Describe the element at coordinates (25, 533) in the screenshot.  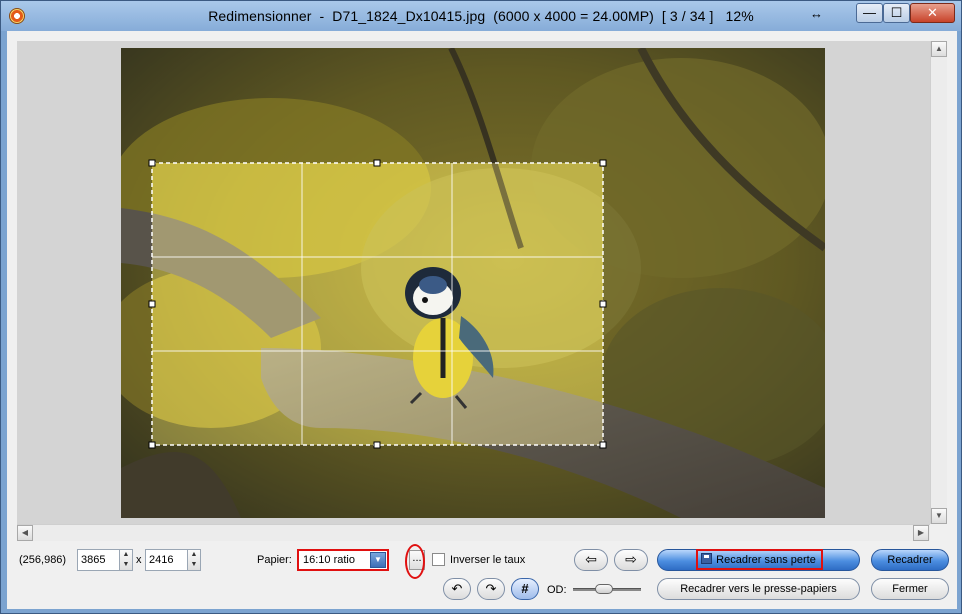
I see `scroll-left-icon: ◀` at that location.